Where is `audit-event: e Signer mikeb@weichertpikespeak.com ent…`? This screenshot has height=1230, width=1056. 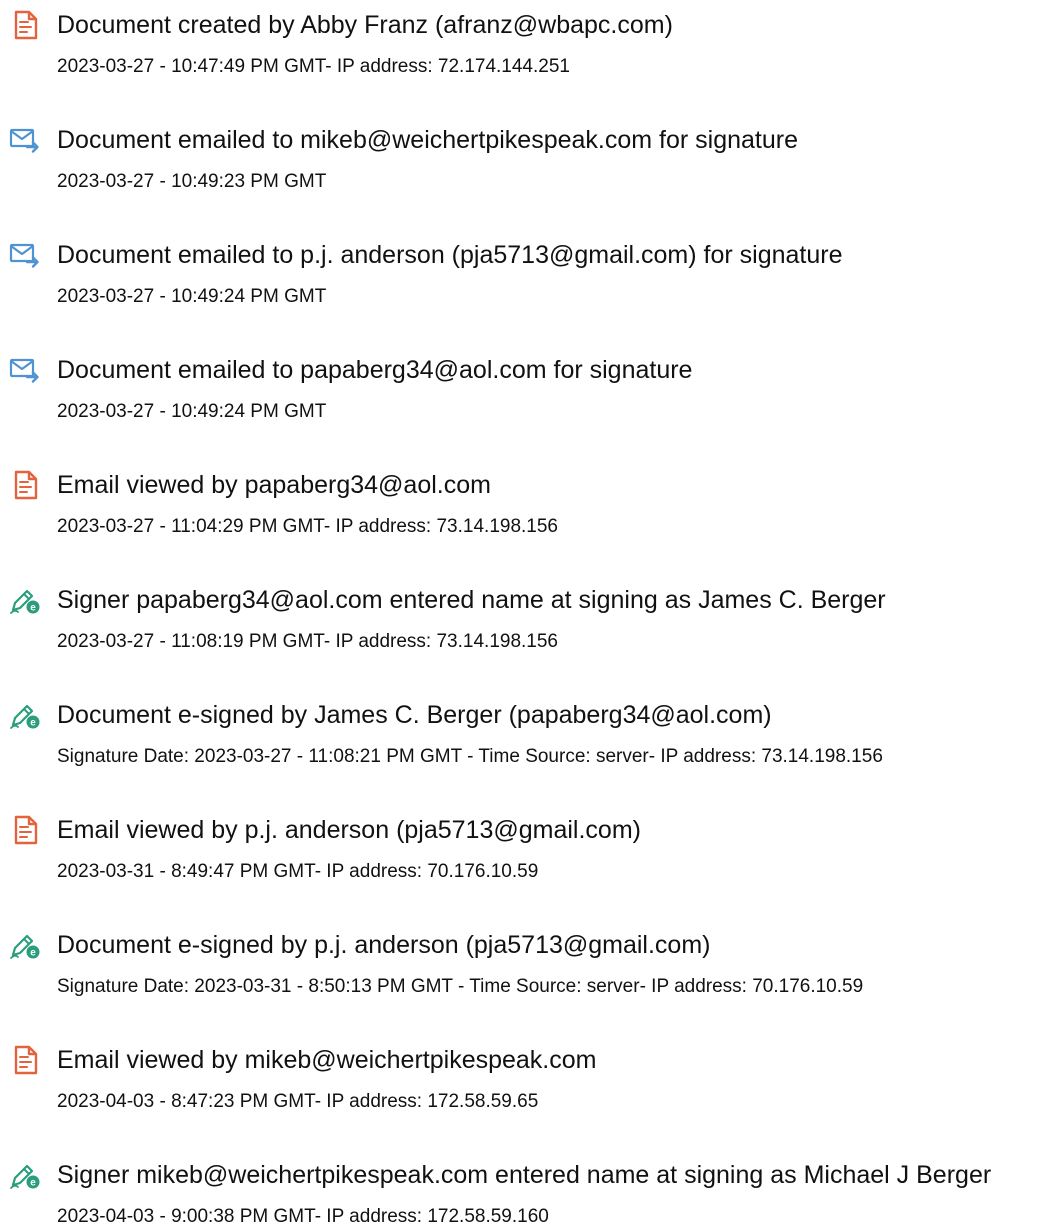
audit-event: e Signer mikeb@weichertpikespeak.com ent… is located at coordinates (528, 1188).